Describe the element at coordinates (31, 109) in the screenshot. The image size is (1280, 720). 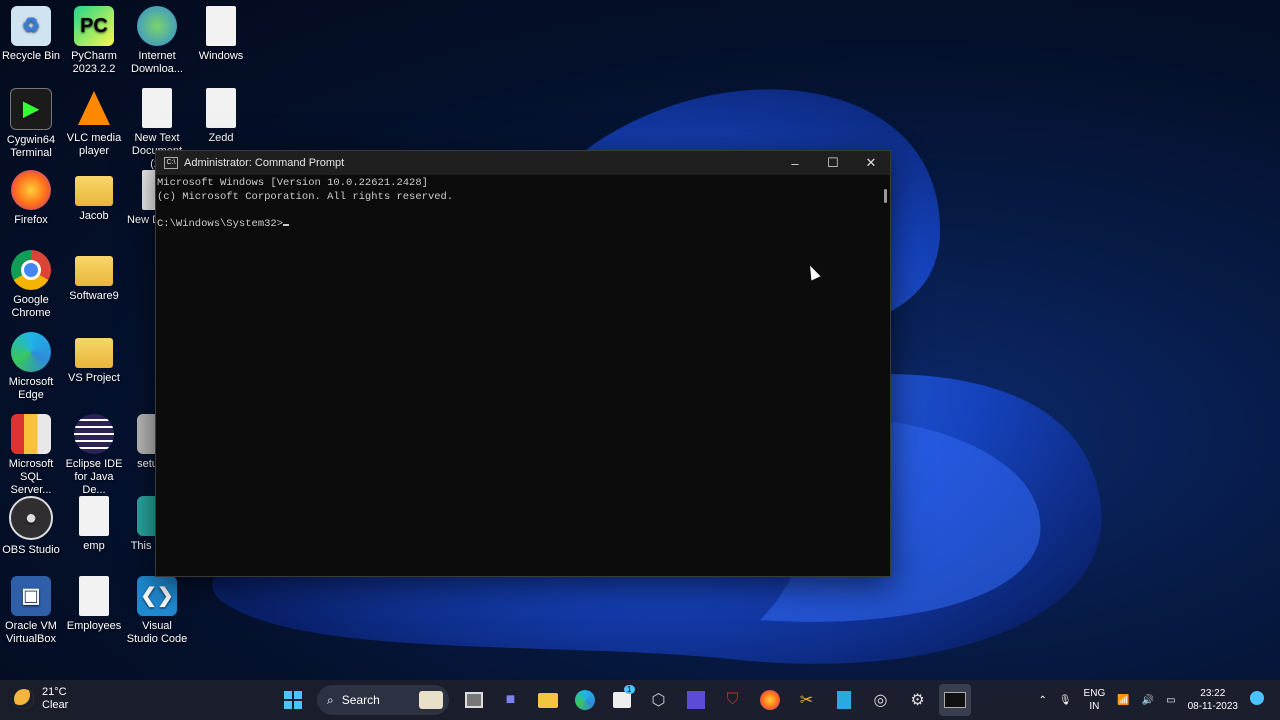
I see `cygwin-icon: ▶` at that location.